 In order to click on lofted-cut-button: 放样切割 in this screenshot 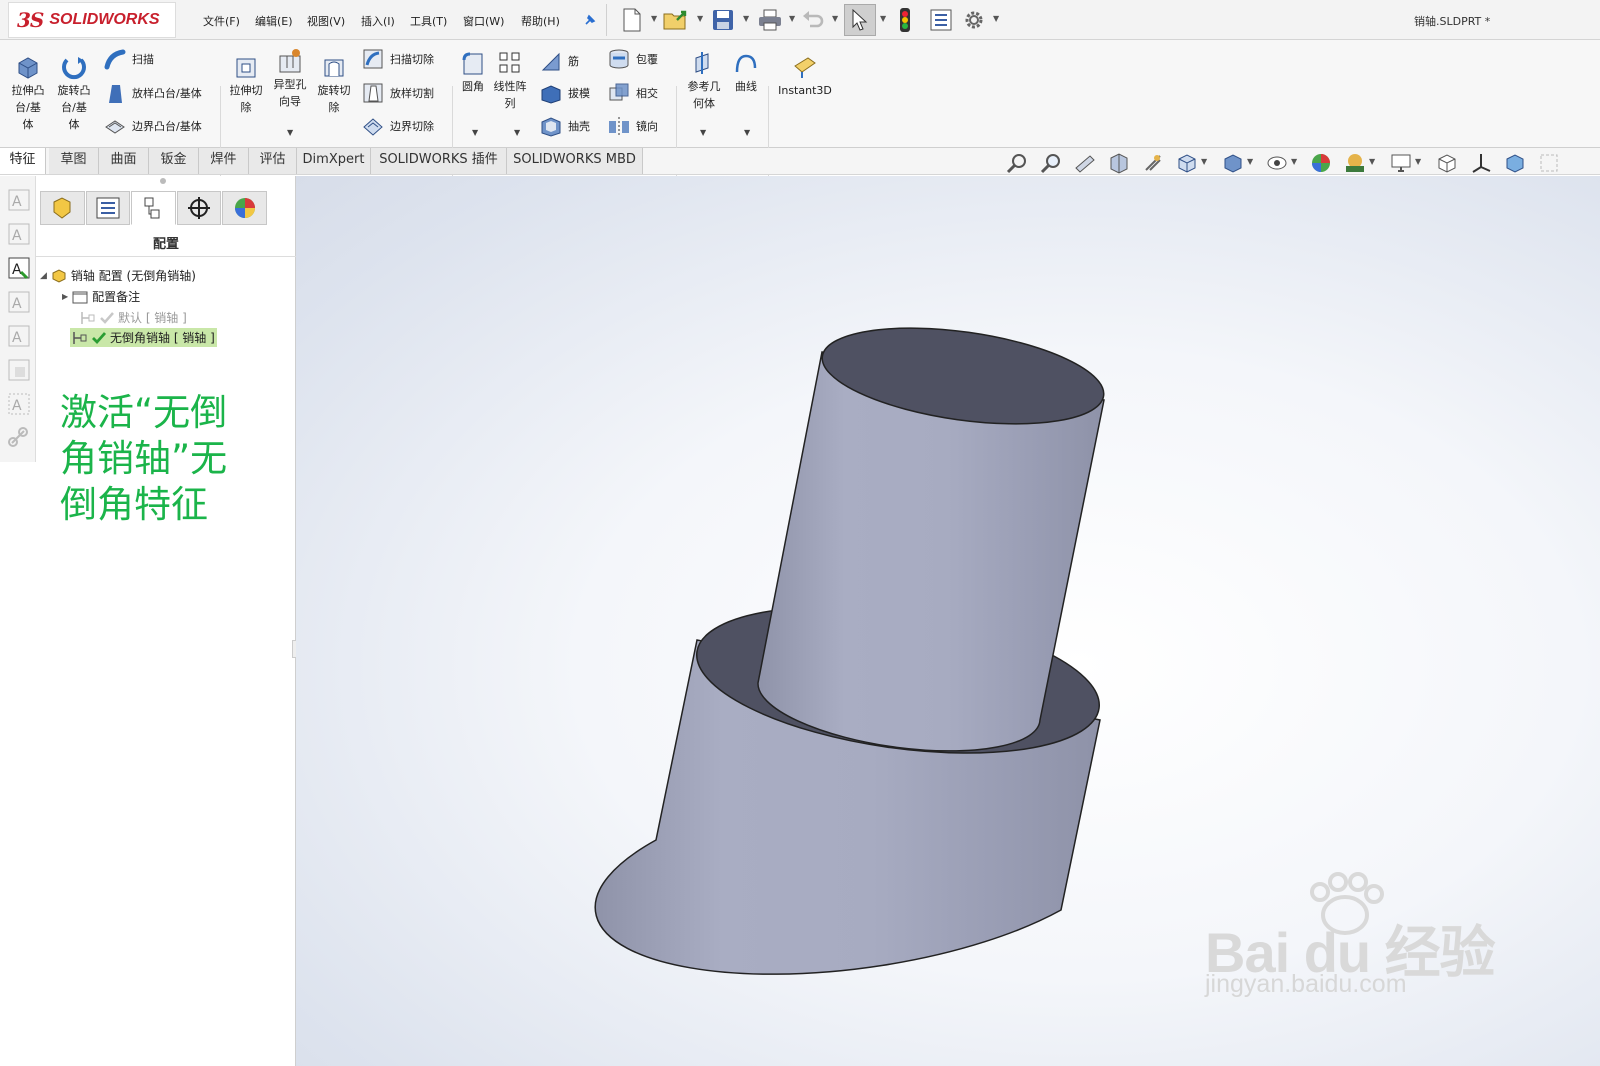, I will do `click(398, 93)`.